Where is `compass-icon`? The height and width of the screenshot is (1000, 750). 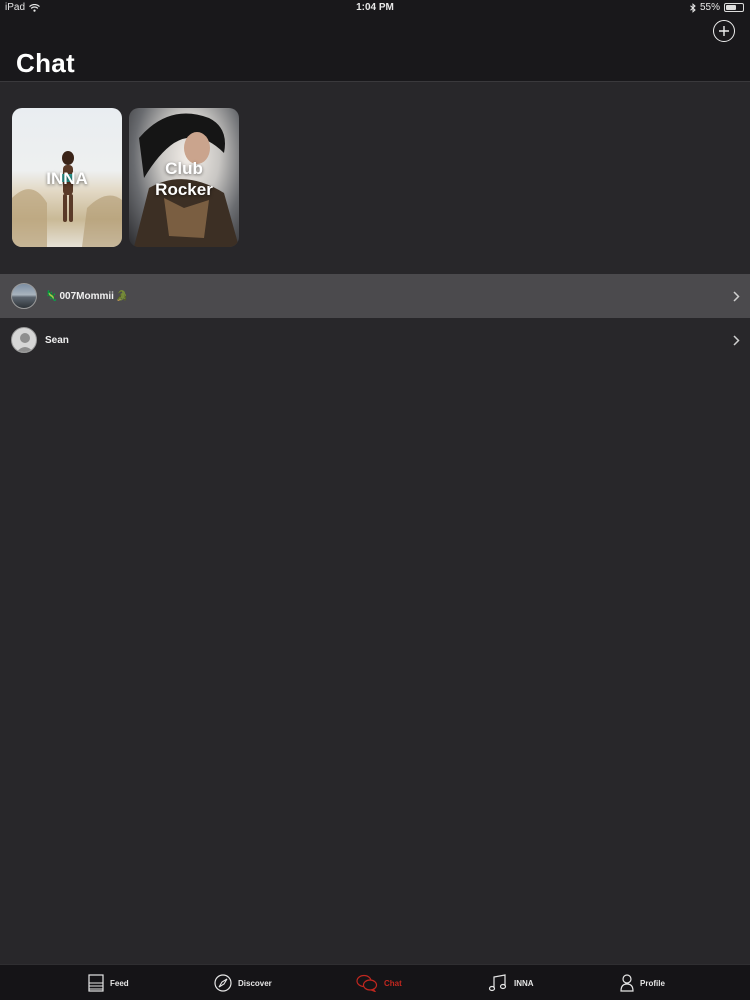 compass-icon is located at coordinates (223, 983).